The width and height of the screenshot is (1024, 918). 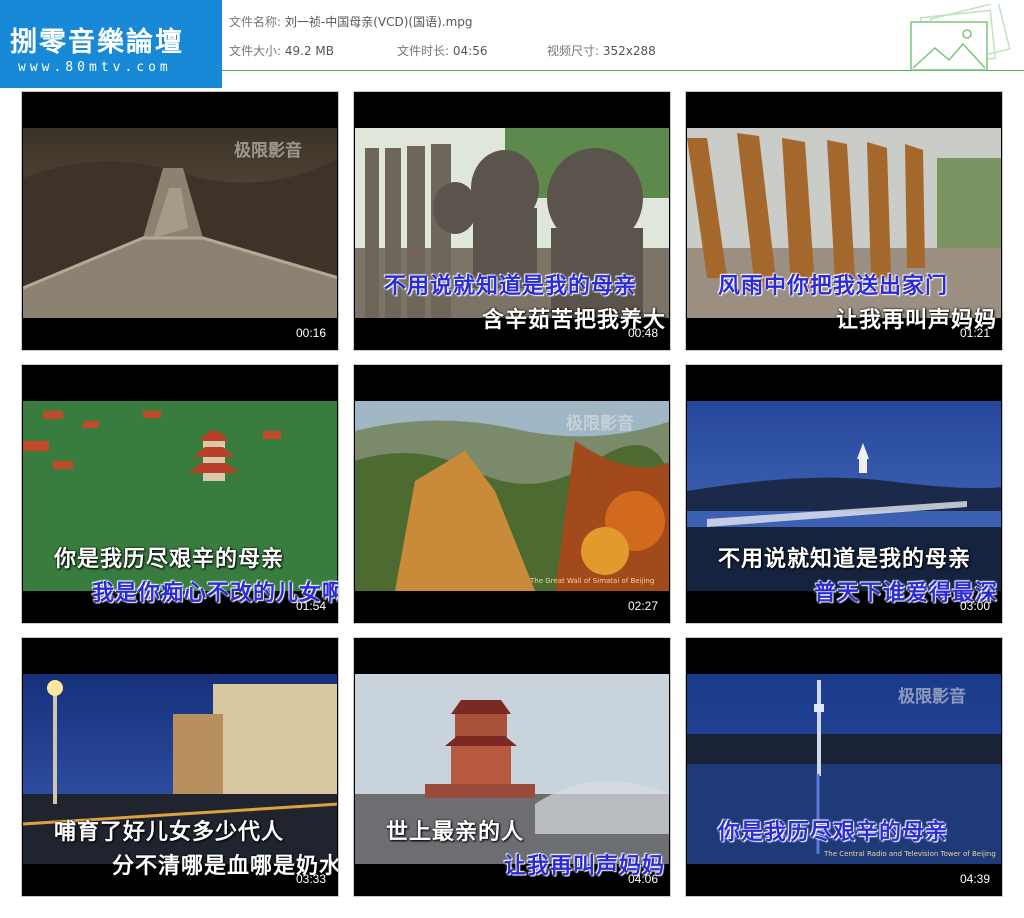 I want to click on timestamp: 00:16, so click(x=310, y=333).